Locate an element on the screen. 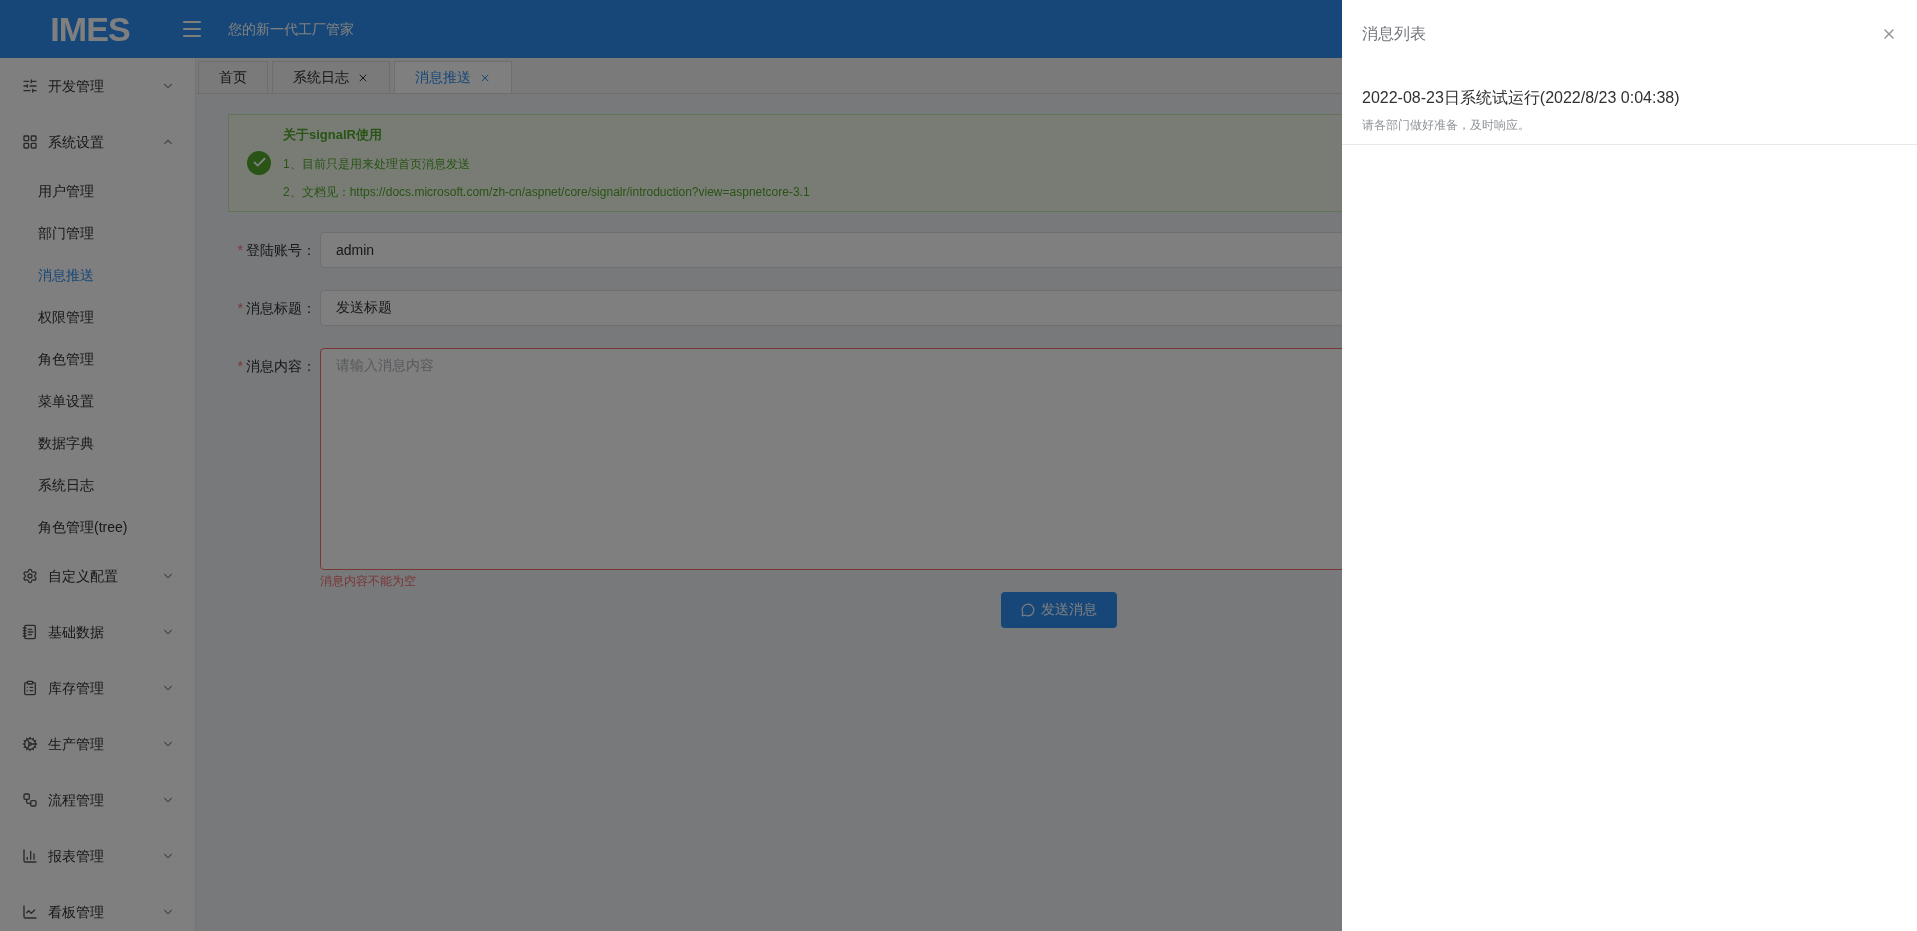  sidebar-item: 数据字典 is located at coordinates (97, 443).